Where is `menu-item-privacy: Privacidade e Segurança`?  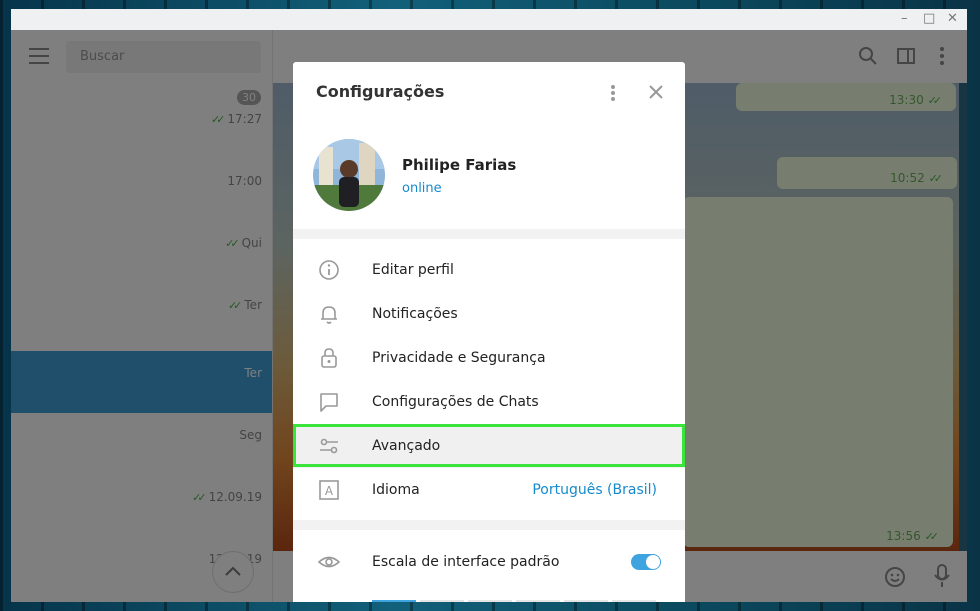
menu-item-privacy: Privacidade e Segurança is located at coordinates (489, 358).